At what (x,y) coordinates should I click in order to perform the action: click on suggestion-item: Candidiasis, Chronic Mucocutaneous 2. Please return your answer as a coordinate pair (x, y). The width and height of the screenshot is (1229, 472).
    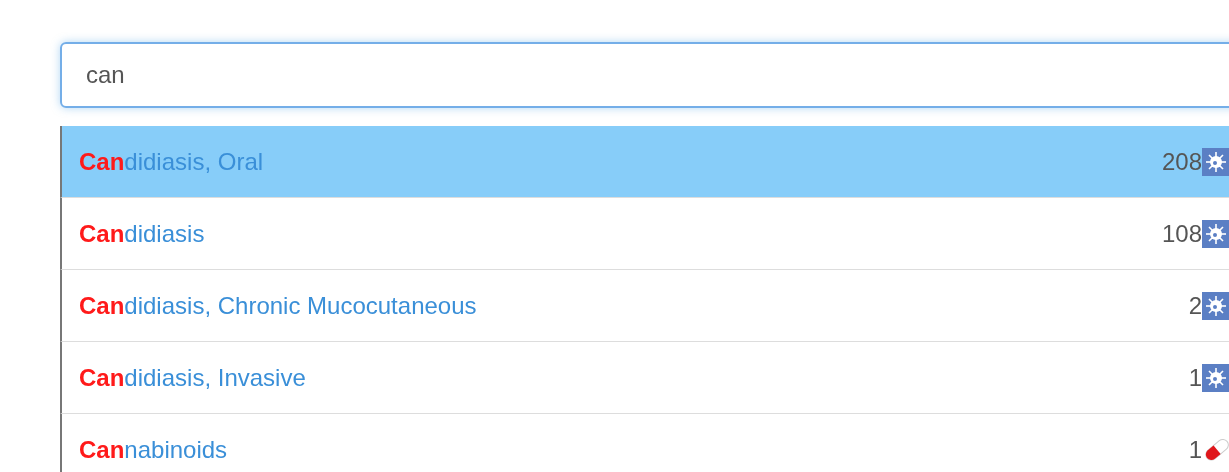
    Looking at the image, I should click on (644, 306).